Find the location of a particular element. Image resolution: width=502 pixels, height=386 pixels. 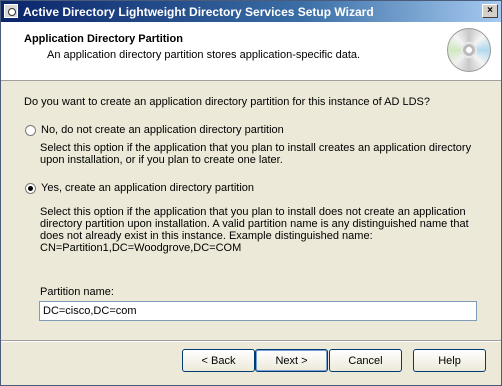

radio-no-partition-circle is located at coordinates (30, 130).